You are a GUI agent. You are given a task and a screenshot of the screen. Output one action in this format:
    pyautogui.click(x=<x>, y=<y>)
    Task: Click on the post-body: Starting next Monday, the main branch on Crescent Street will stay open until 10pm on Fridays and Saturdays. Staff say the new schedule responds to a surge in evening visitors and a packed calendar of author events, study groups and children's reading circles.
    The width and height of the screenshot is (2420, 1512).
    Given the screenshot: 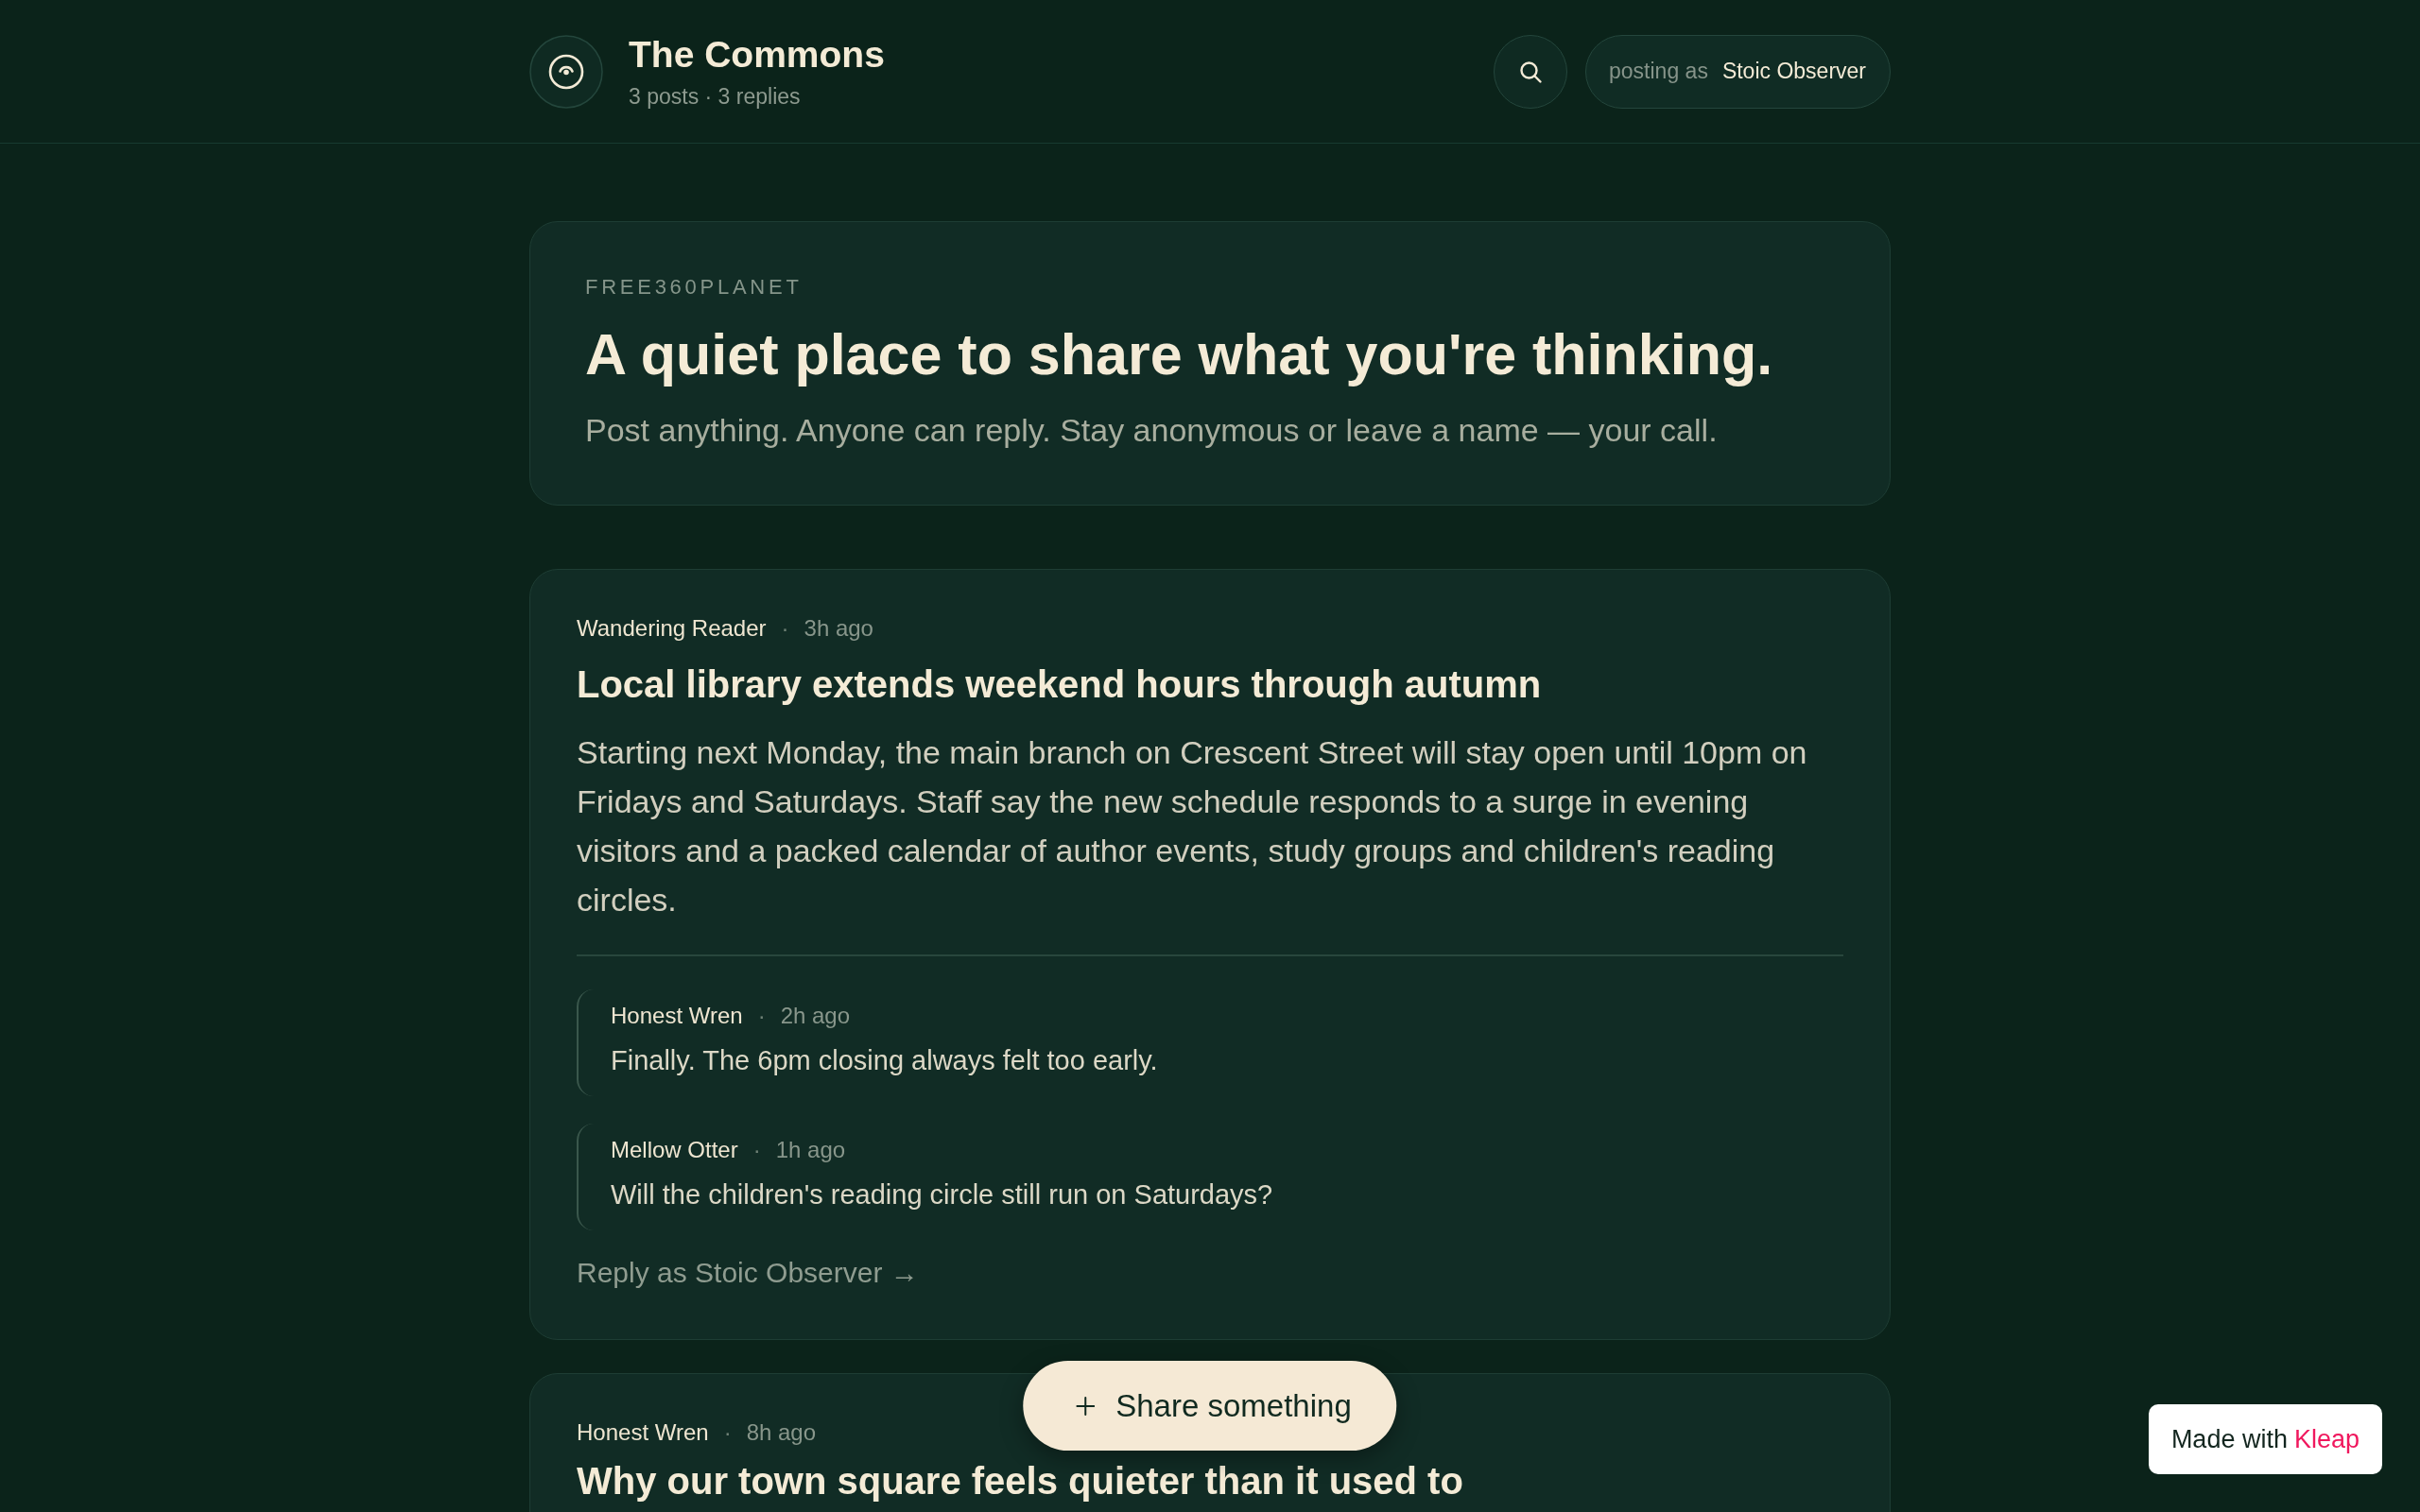 What is the action you would take?
    pyautogui.click(x=1192, y=826)
    